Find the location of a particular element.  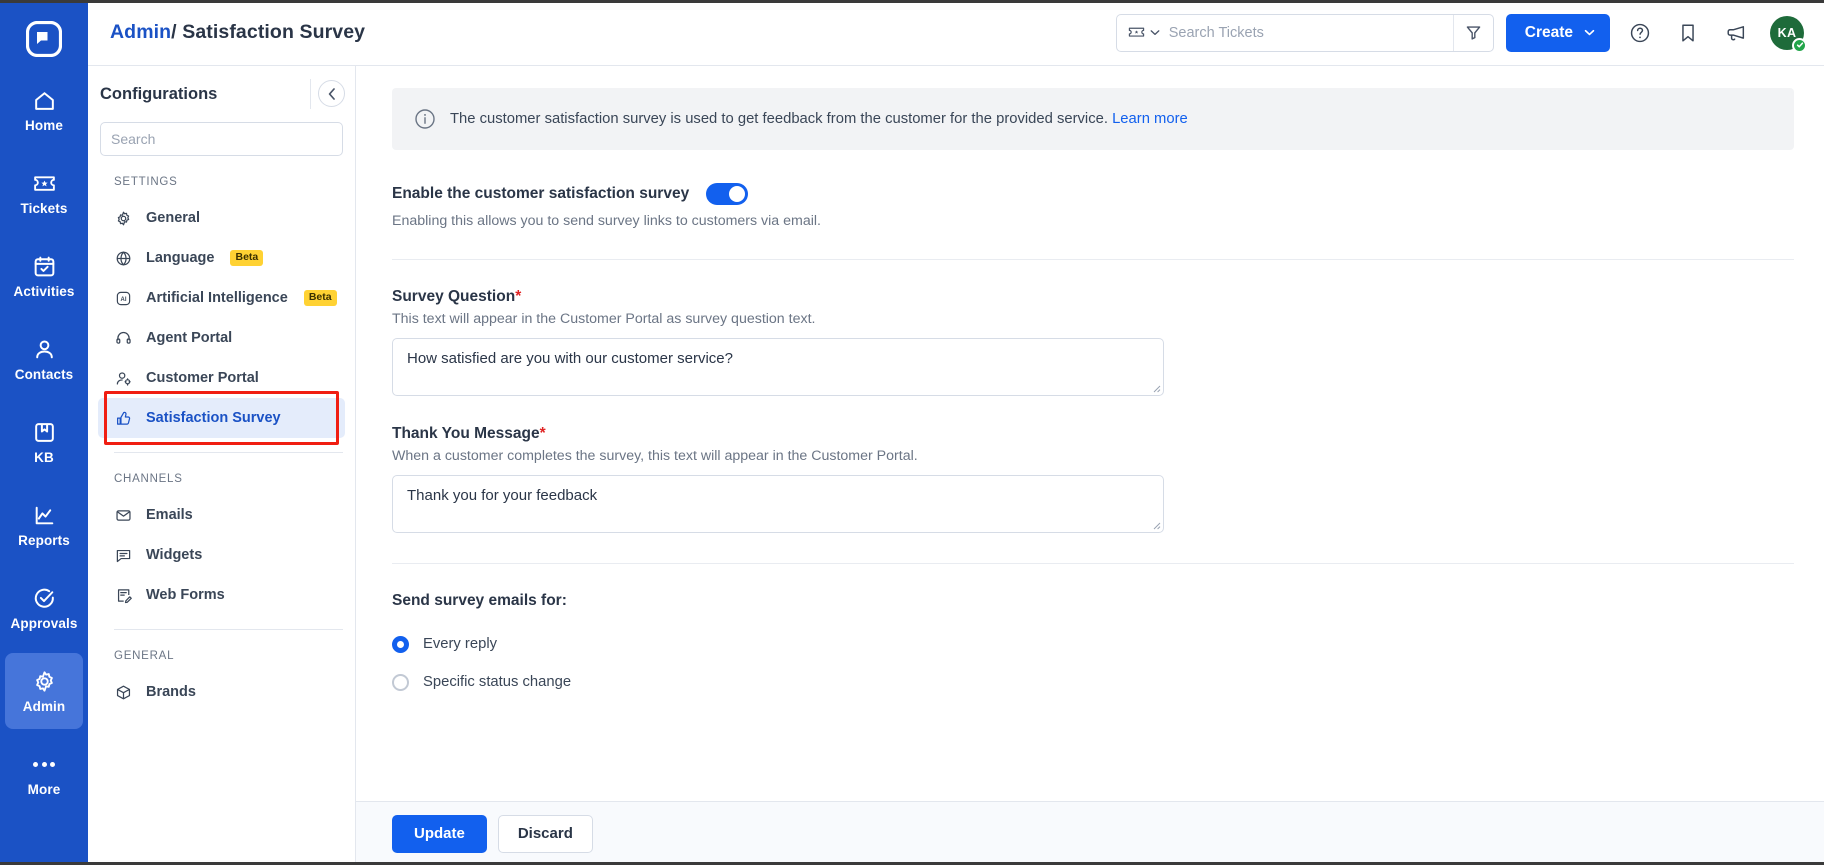

configurations-search-input is located at coordinates (221, 139).